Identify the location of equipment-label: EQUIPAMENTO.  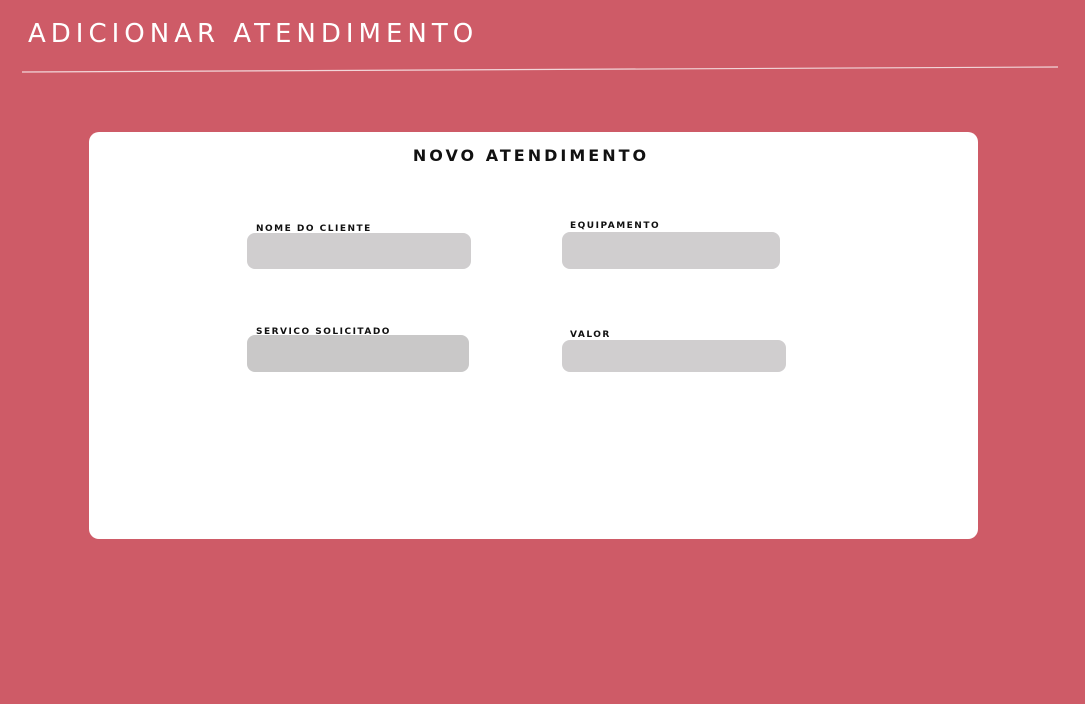
(615, 226).